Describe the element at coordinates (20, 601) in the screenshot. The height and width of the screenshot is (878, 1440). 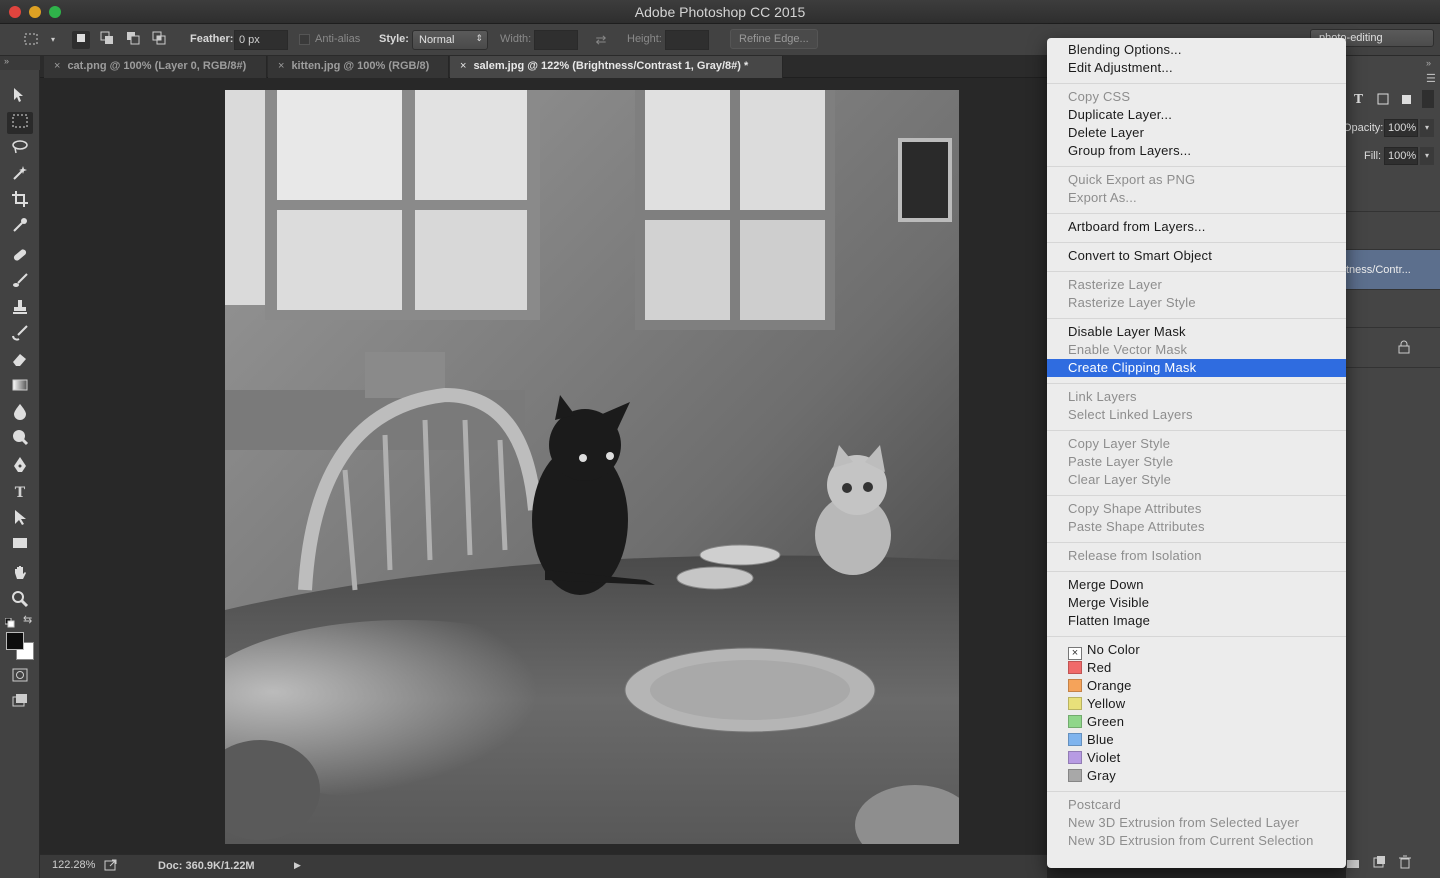
I see `zoom-tool-icon` at that location.